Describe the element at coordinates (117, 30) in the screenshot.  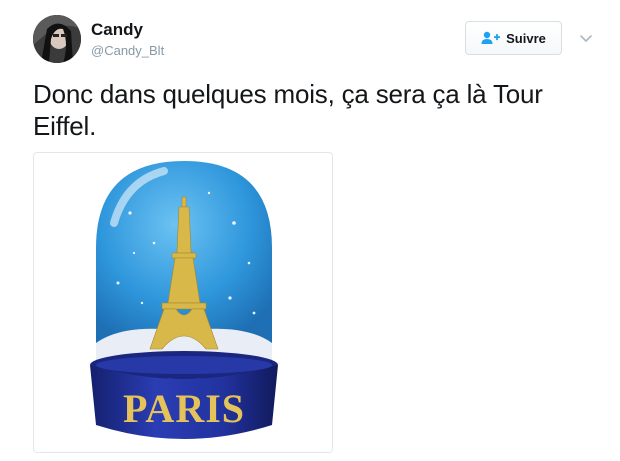
I see `user-name: Candy` at that location.